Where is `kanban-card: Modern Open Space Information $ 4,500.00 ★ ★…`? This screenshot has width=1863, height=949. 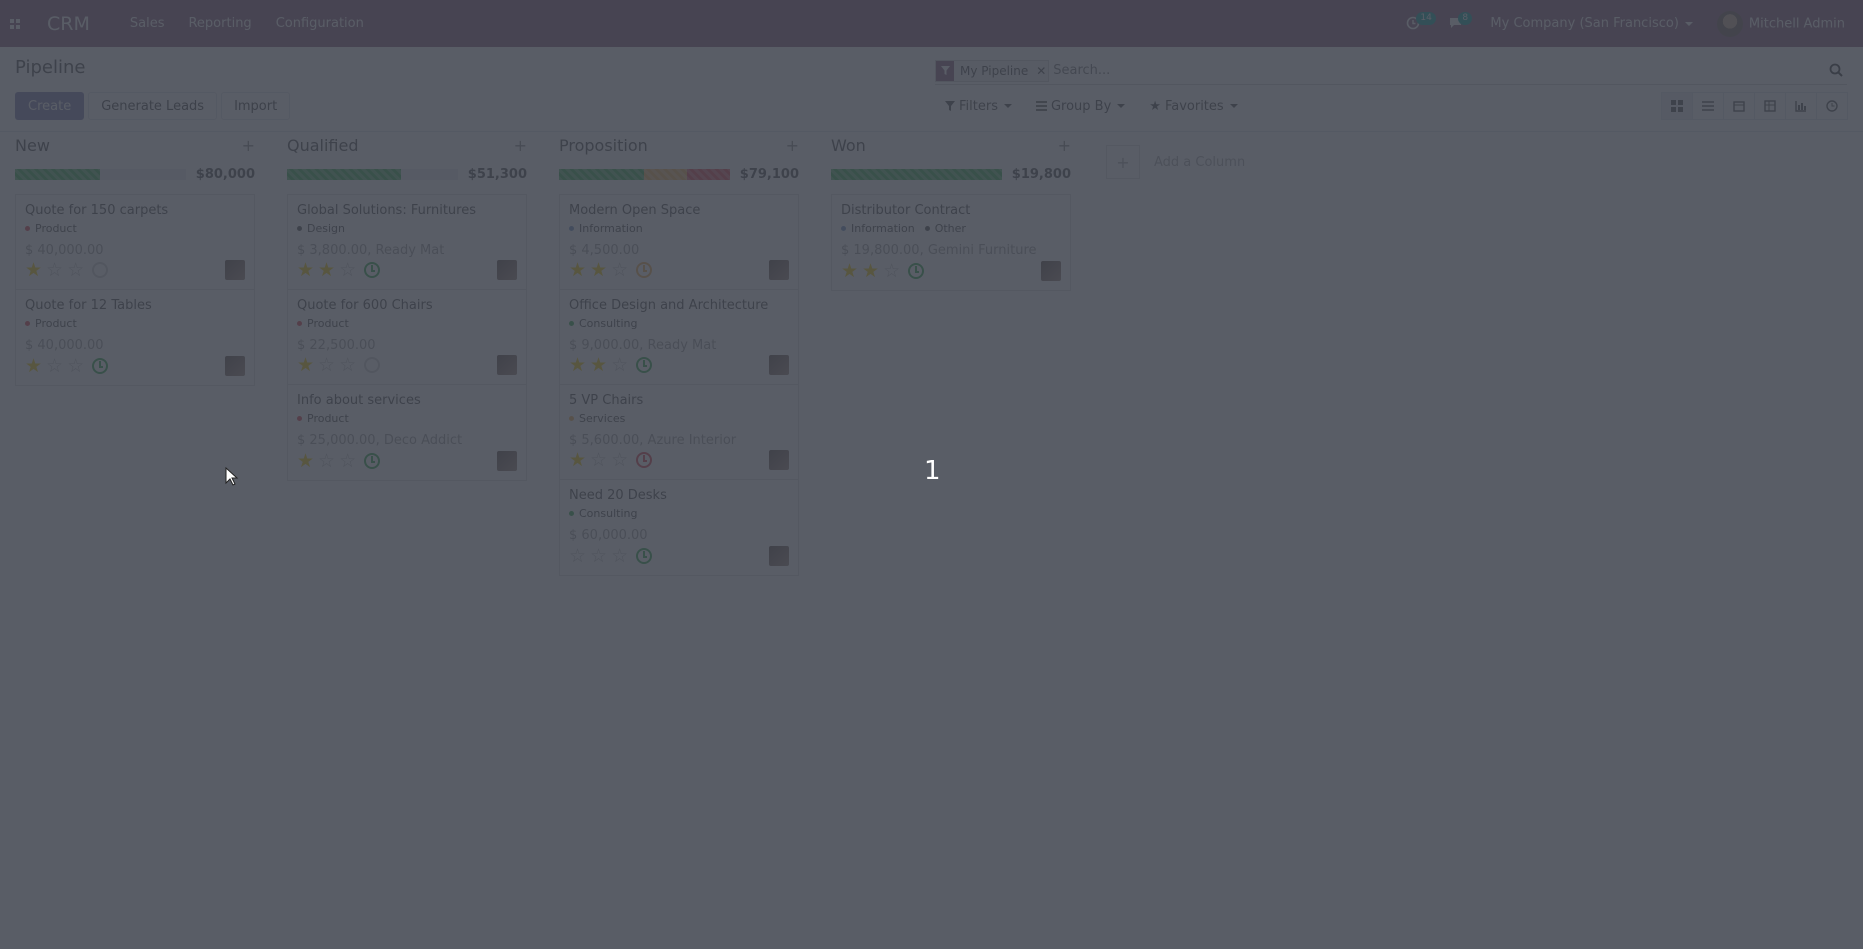
kanban-card: Modern Open Space Information $ 4,500.00 ★ ★… is located at coordinates (679, 242).